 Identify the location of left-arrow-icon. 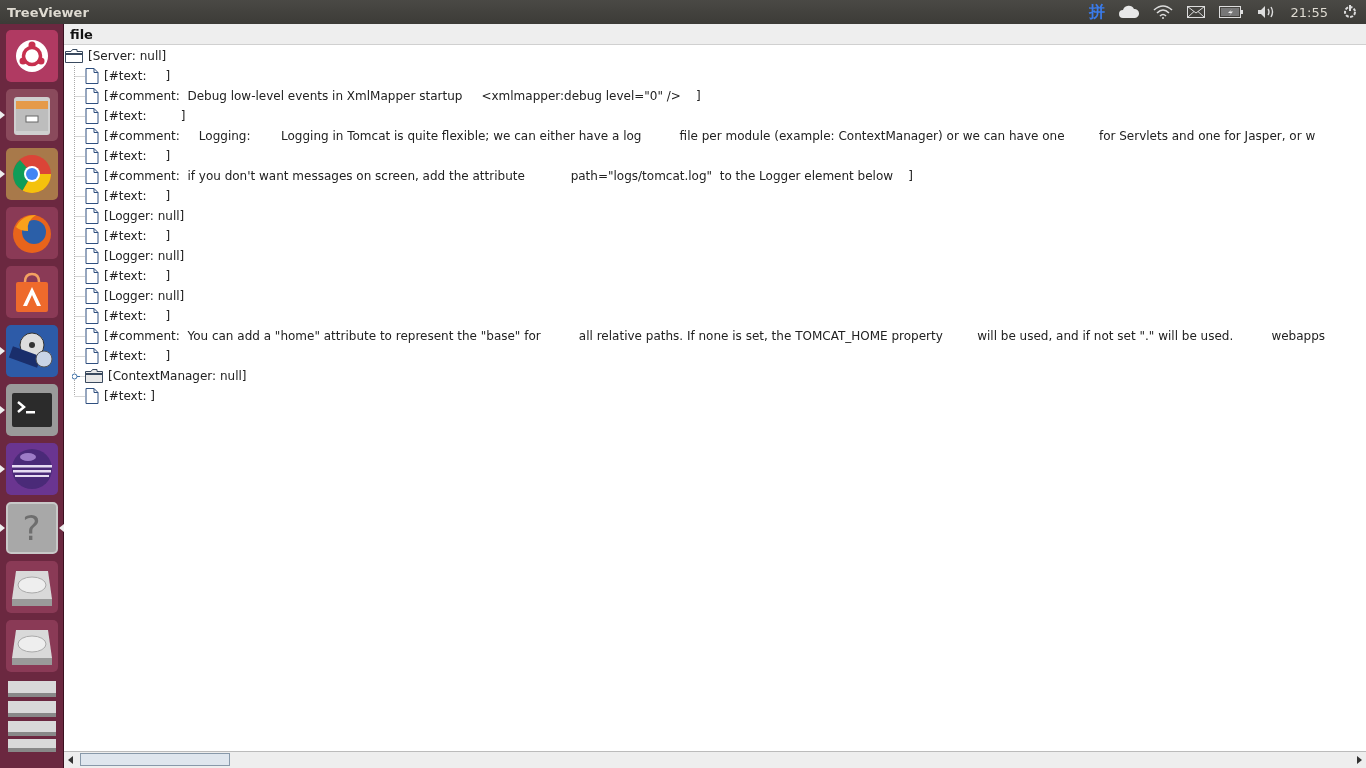
(71, 760).